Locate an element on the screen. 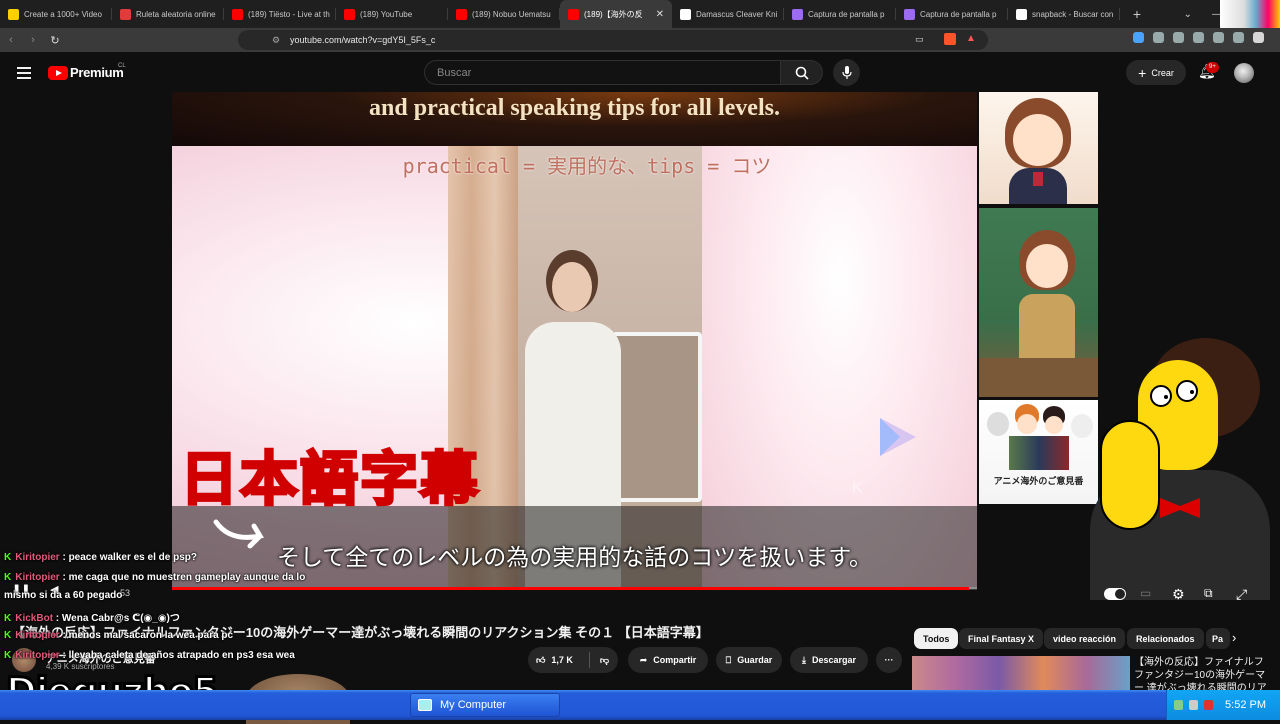  like-dislike-group: 👍︎ 1,7 K 👎︎ is located at coordinates (573, 660).